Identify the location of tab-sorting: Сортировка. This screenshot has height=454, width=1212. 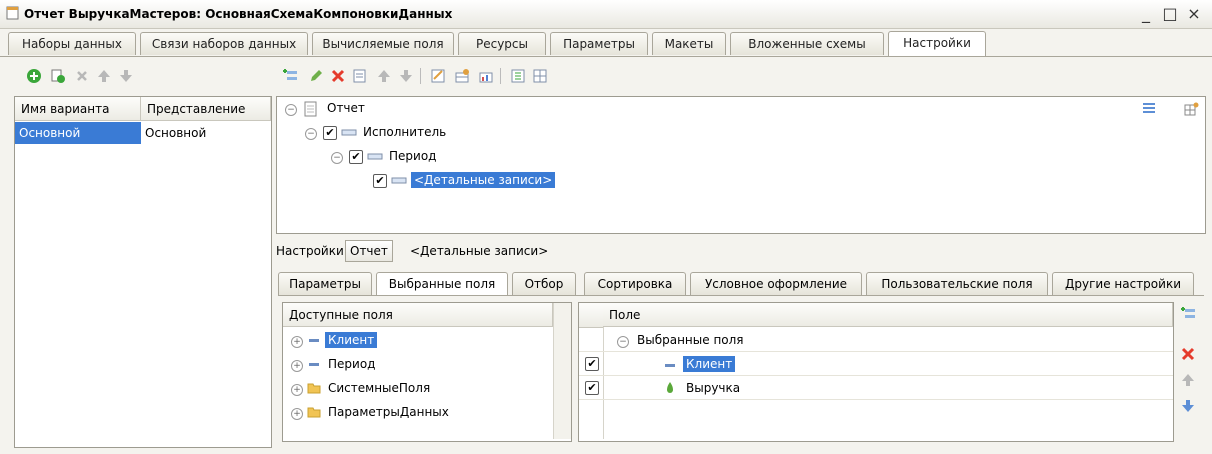
(635, 283).